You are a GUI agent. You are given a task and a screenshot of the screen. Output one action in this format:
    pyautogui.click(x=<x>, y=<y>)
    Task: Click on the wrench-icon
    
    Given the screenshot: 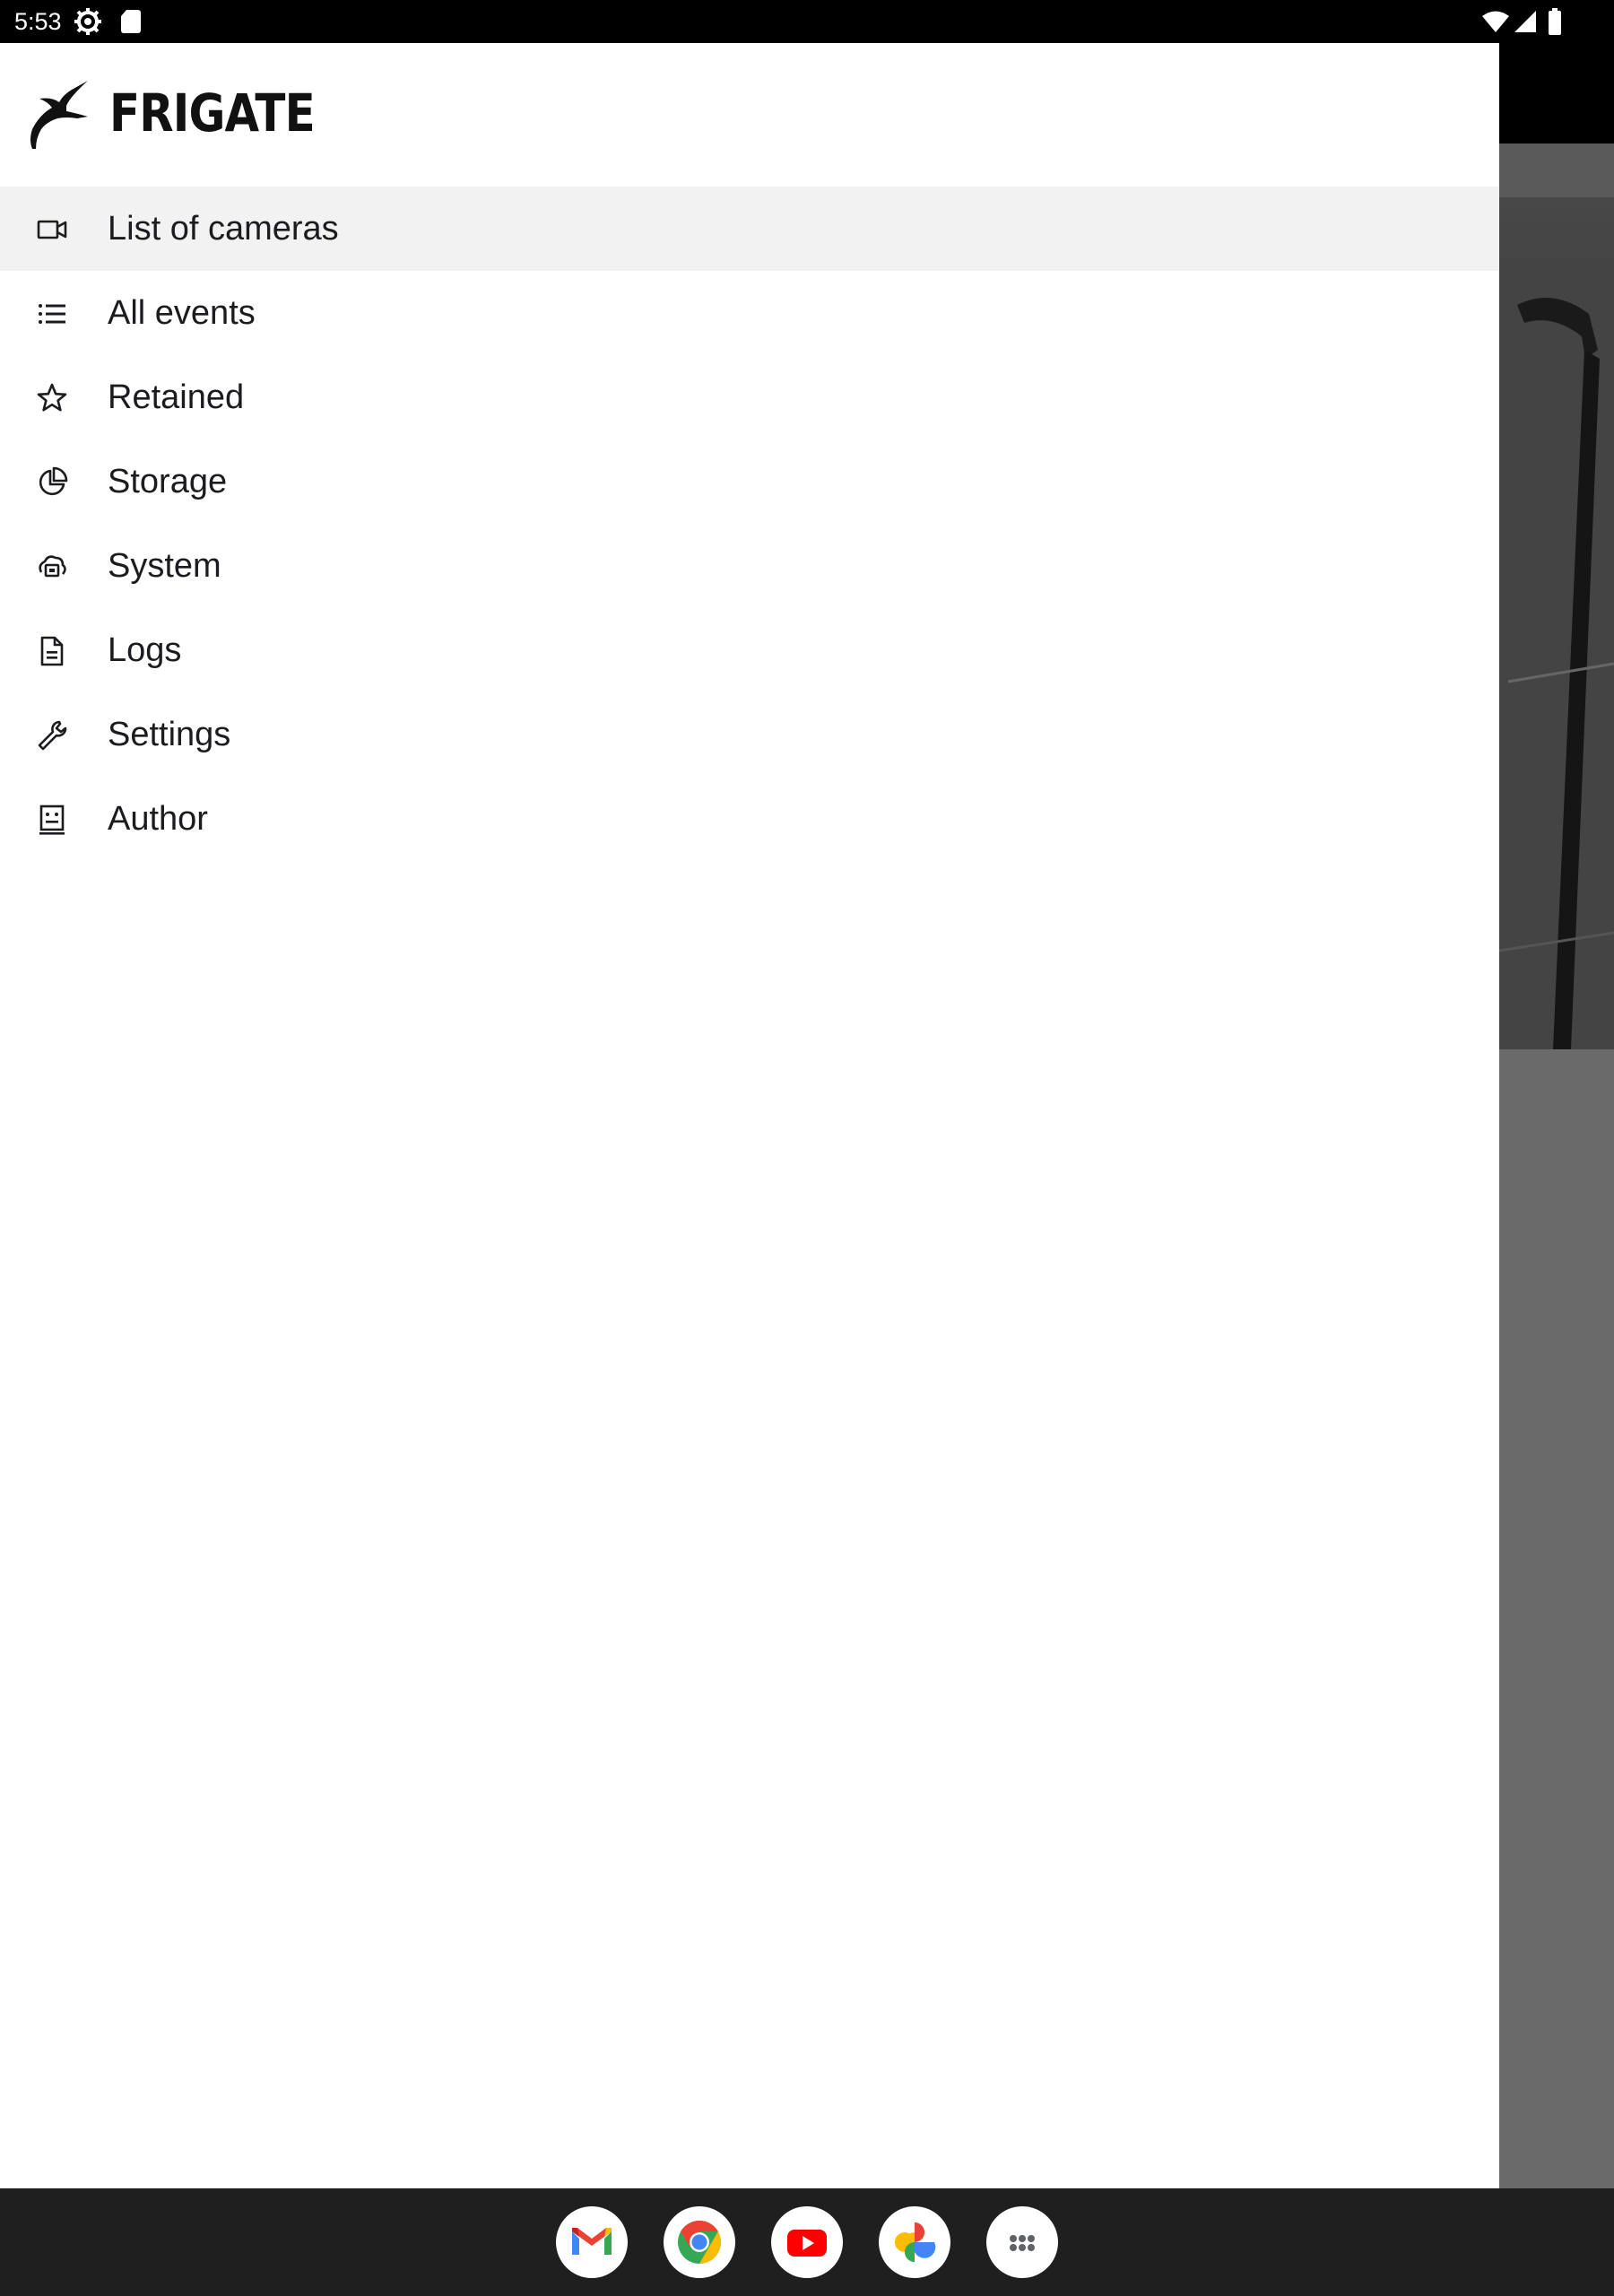 What is the action you would take?
    pyautogui.click(x=52, y=735)
    